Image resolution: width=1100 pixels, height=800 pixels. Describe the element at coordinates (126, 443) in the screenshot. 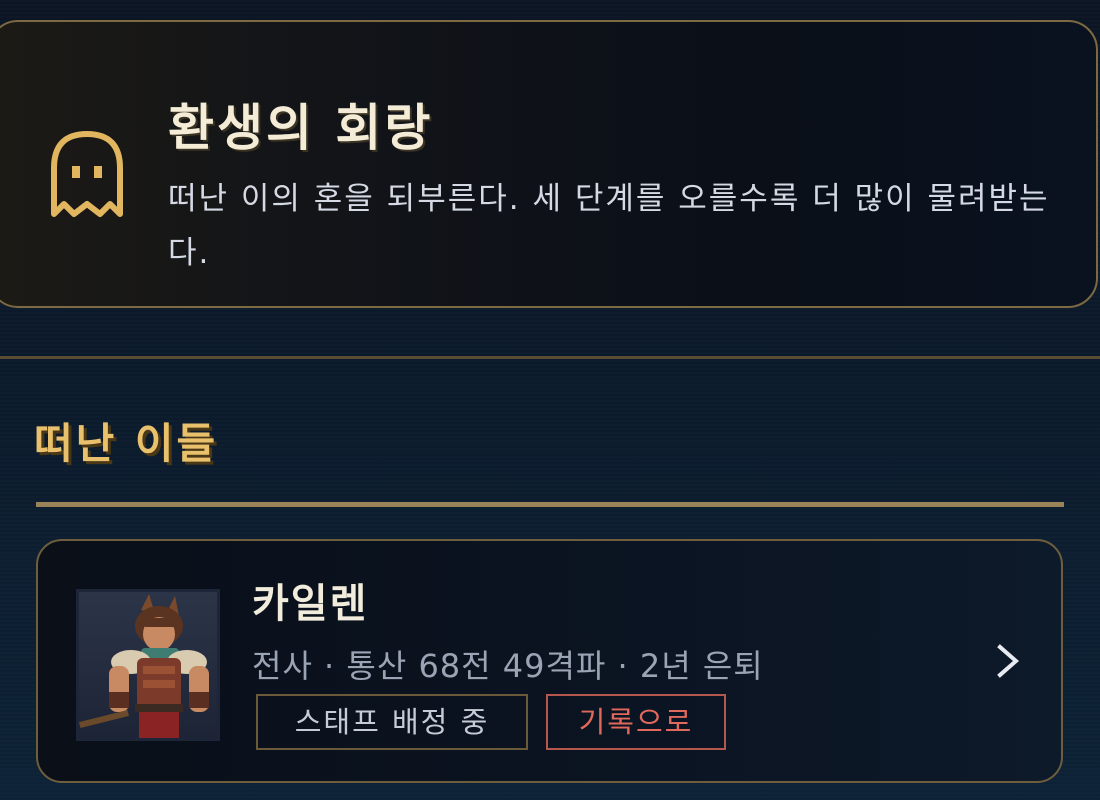

I see `section-title: 떠난 이들` at that location.